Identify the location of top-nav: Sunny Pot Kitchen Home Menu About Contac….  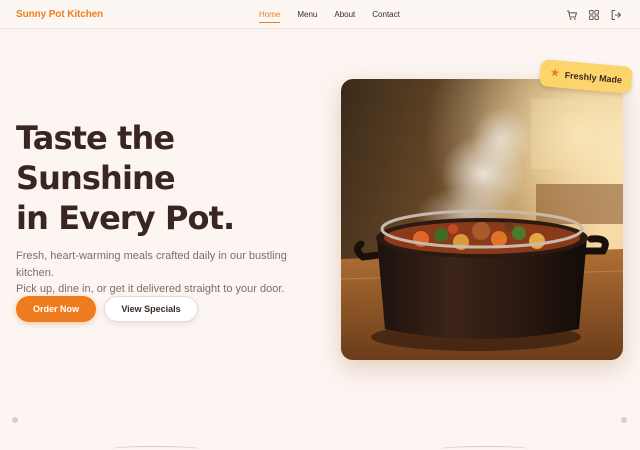
(320, 14).